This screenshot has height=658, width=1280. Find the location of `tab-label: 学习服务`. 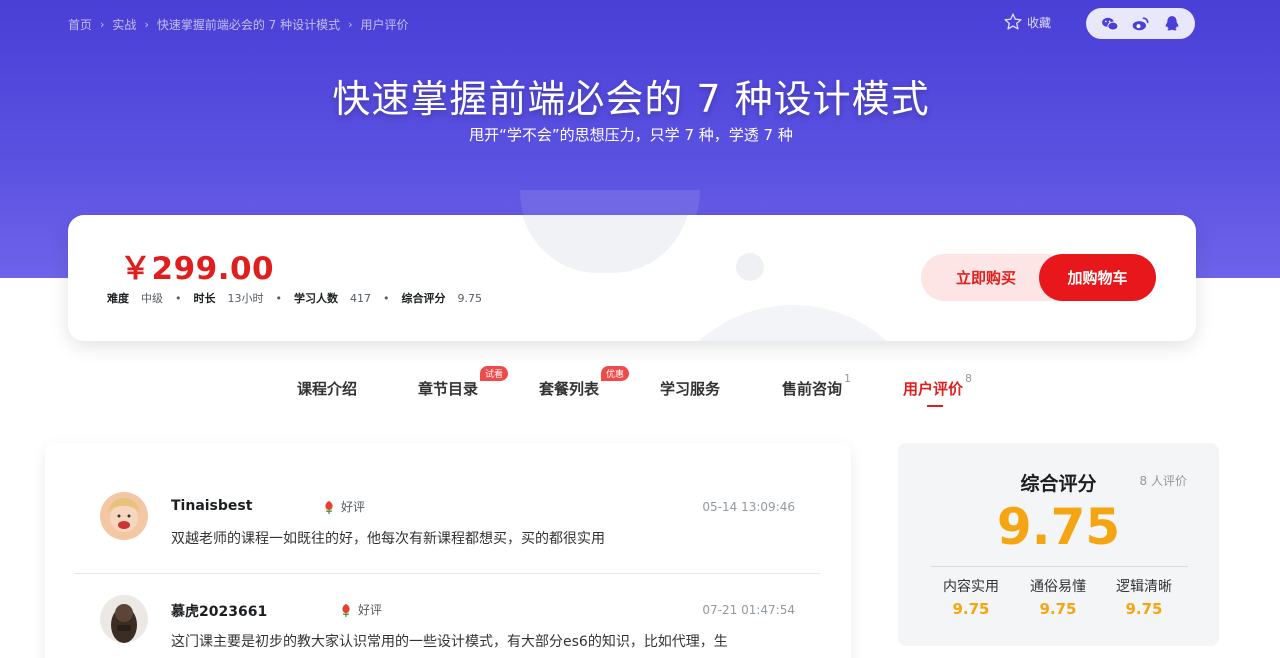

tab-label: 学习服务 is located at coordinates (690, 389).